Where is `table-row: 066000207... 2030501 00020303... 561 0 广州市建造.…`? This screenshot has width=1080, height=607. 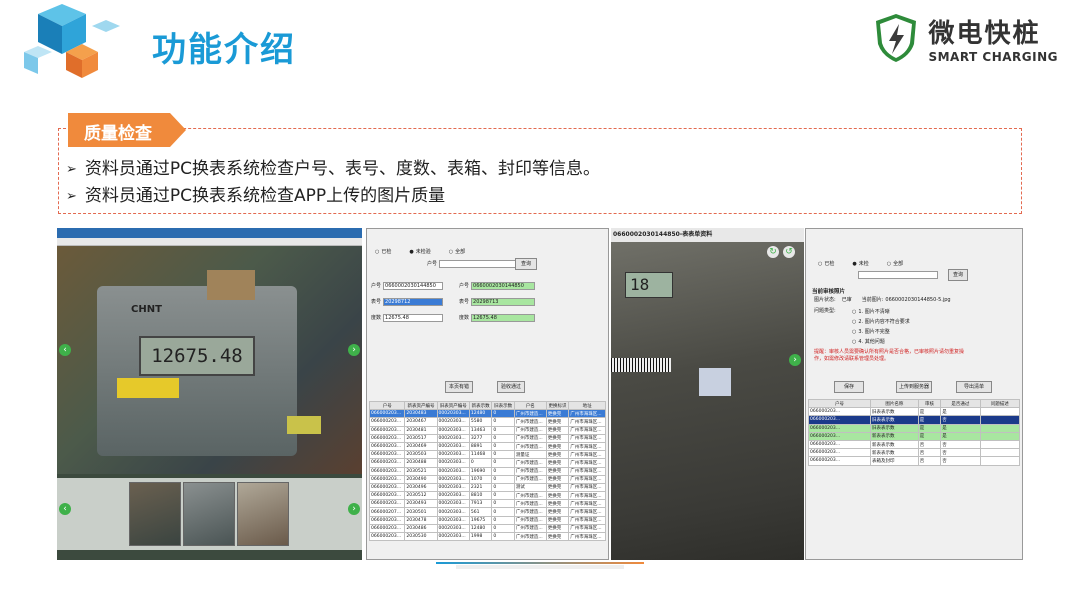 table-row: 066000207... 2030501 00020303... 561 0 广州市建造.… is located at coordinates (487, 512).